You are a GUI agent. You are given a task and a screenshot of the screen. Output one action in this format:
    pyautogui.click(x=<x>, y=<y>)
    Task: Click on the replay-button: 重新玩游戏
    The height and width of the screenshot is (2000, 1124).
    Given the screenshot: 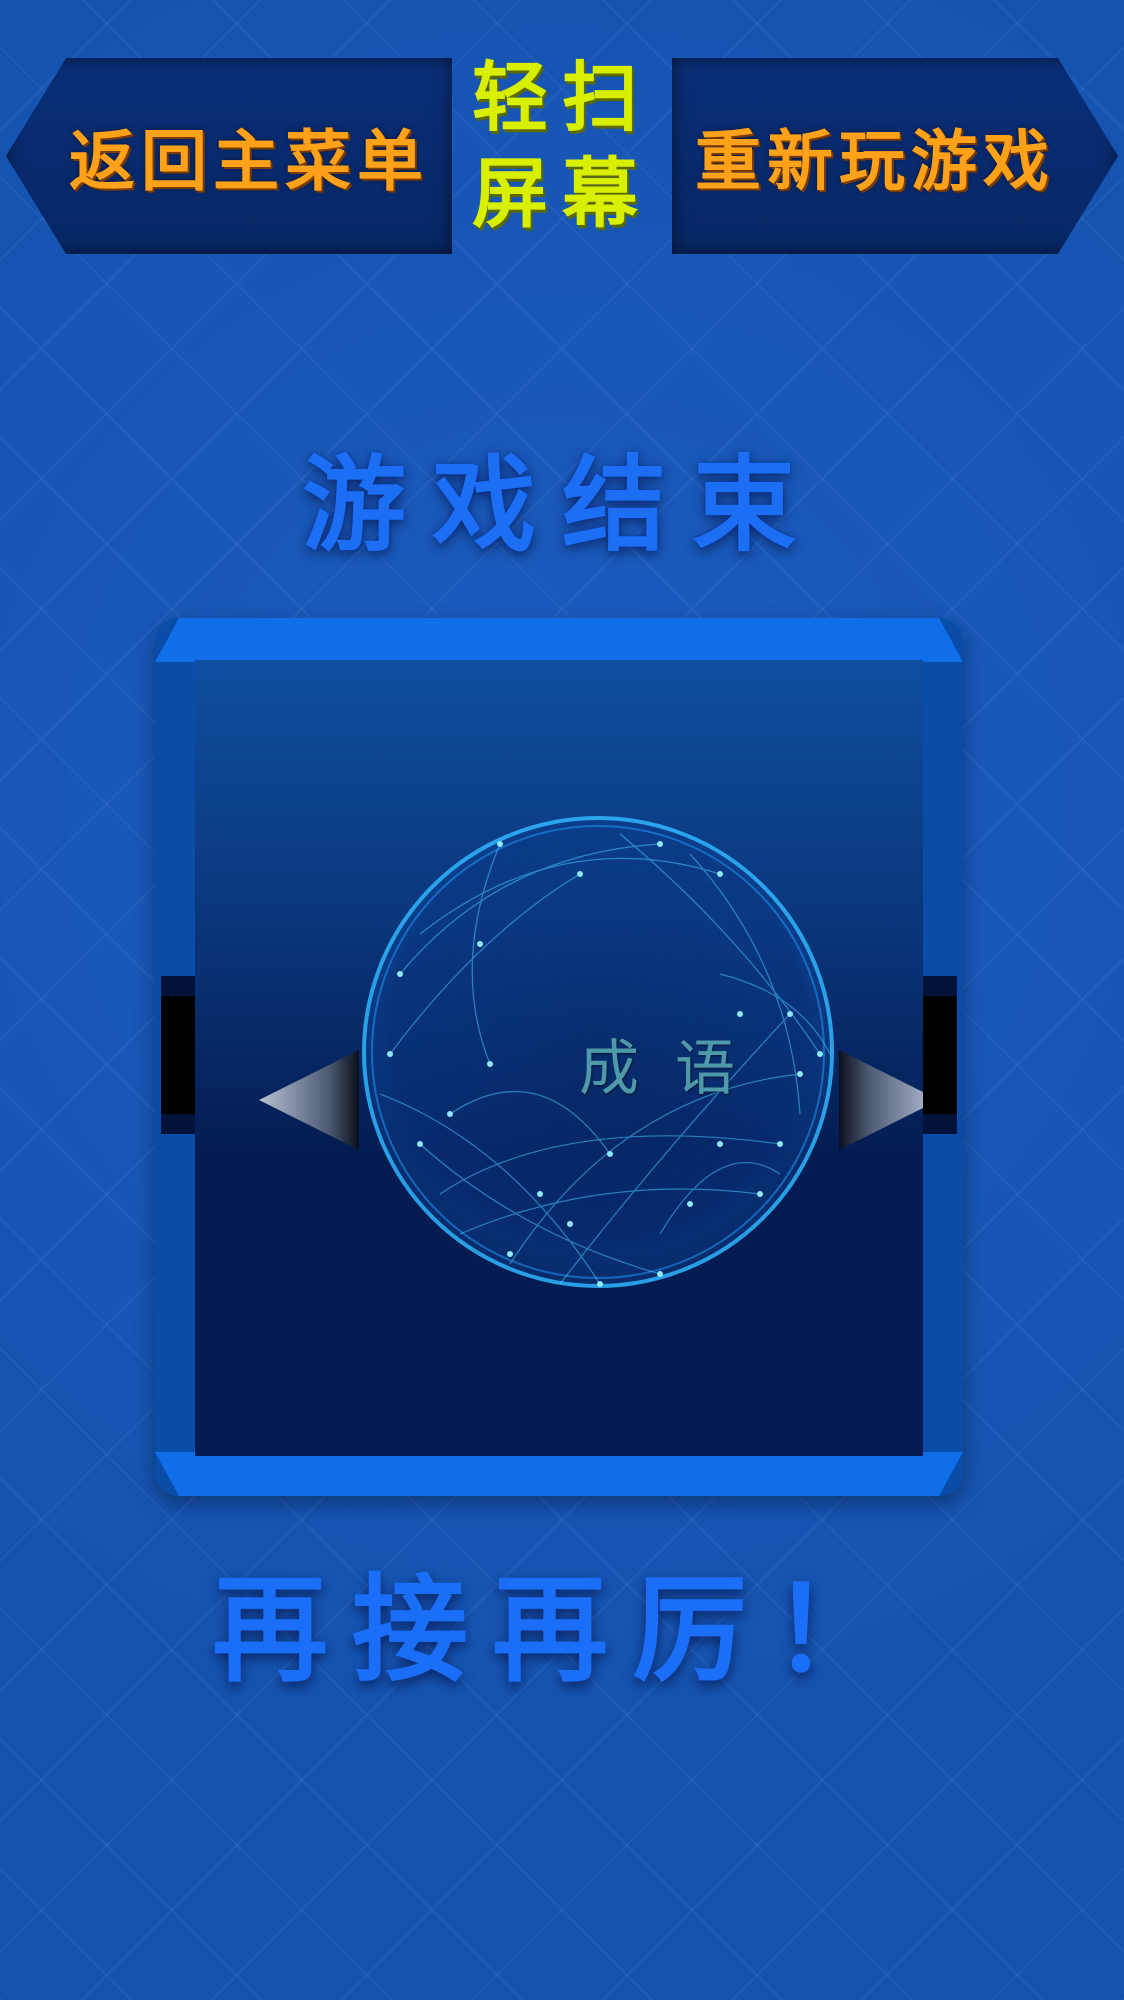 What is the action you would take?
    pyautogui.click(x=895, y=156)
    